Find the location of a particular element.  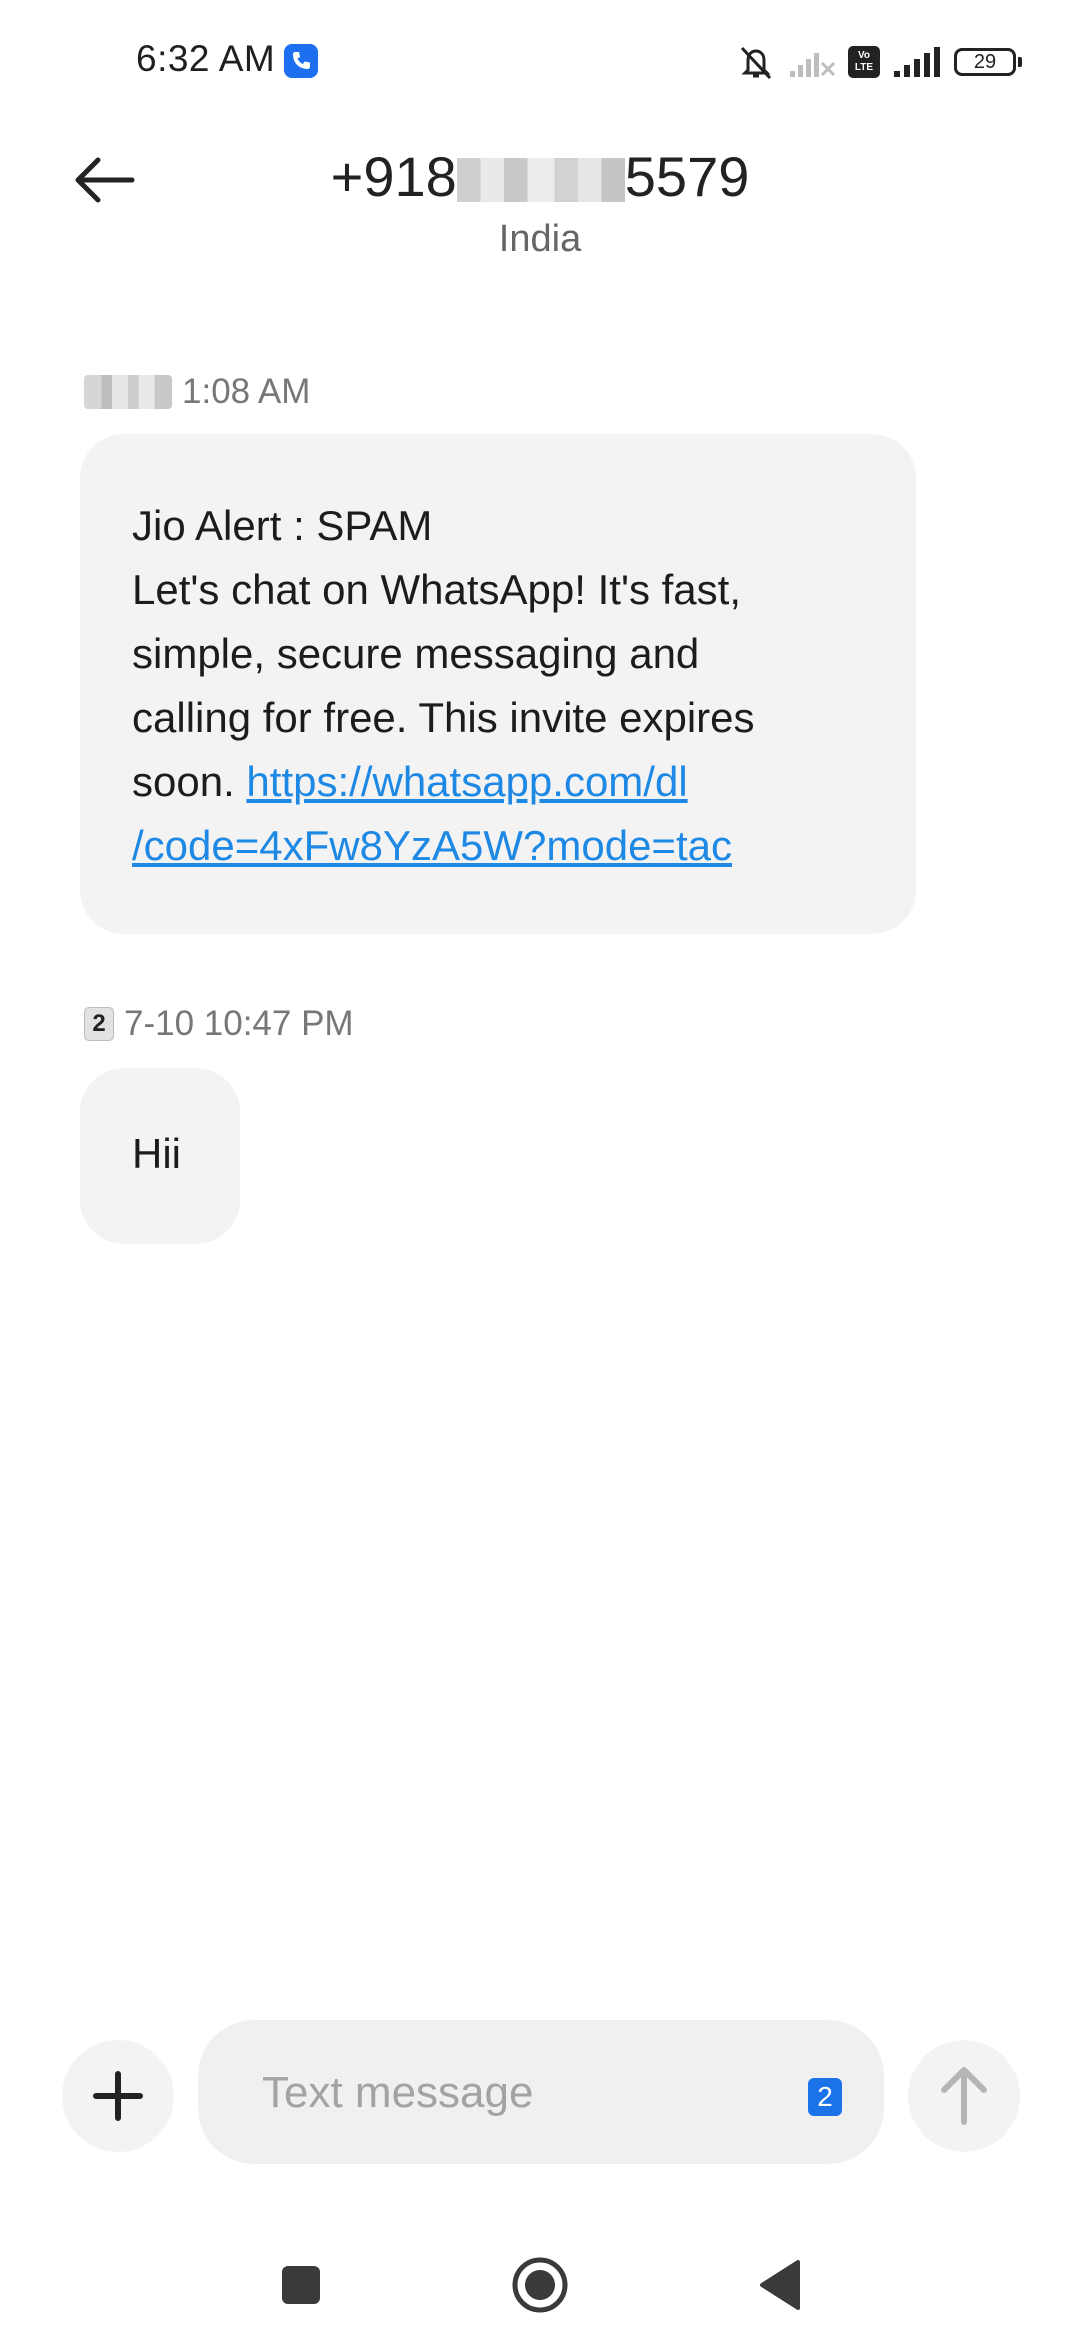

message-text: Hii is located at coordinates (156, 1153).